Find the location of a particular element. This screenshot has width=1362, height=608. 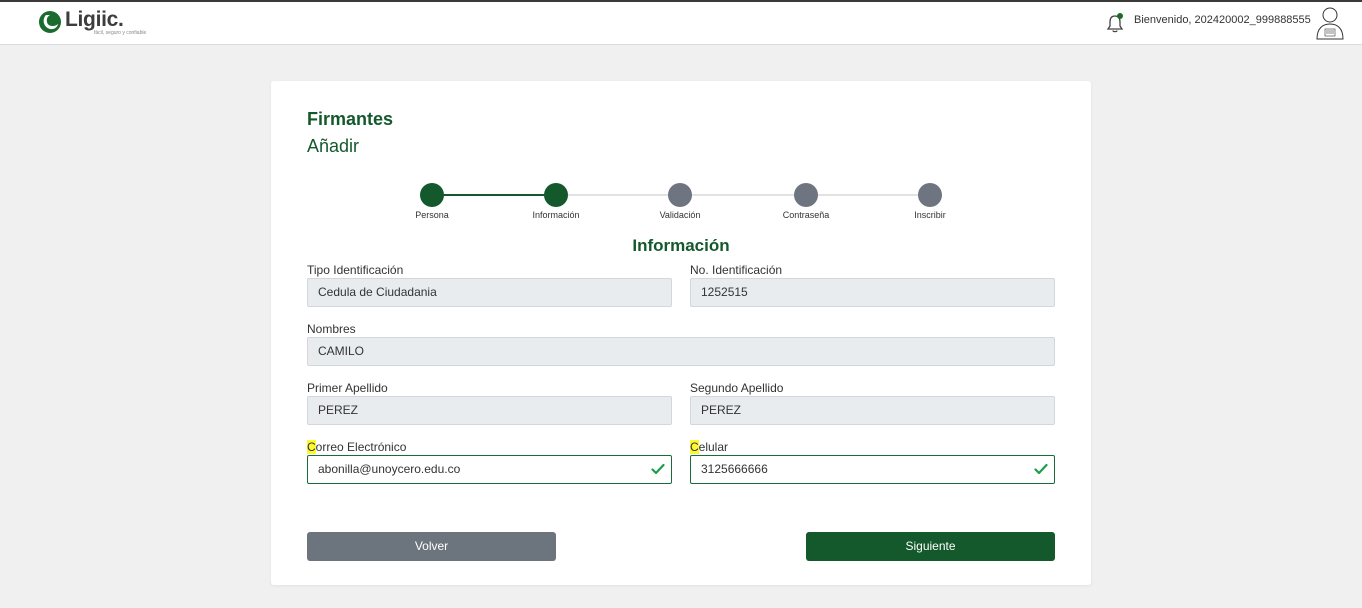

segundo-apellido-field: PEREZ is located at coordinates (872, 410).